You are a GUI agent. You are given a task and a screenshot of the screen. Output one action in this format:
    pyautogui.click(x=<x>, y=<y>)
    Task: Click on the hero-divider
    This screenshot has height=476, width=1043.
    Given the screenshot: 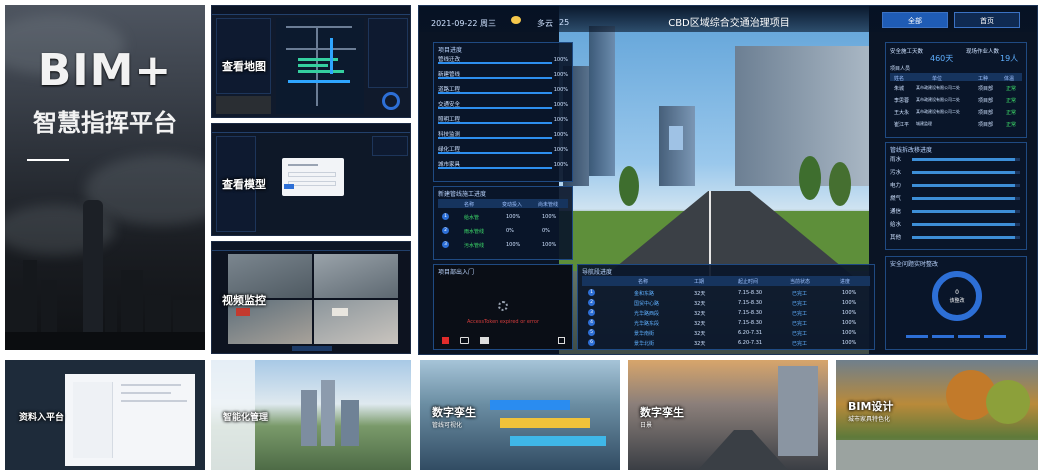 What is the action you would take?
    pyautogui.click(x=48, y=160)
    